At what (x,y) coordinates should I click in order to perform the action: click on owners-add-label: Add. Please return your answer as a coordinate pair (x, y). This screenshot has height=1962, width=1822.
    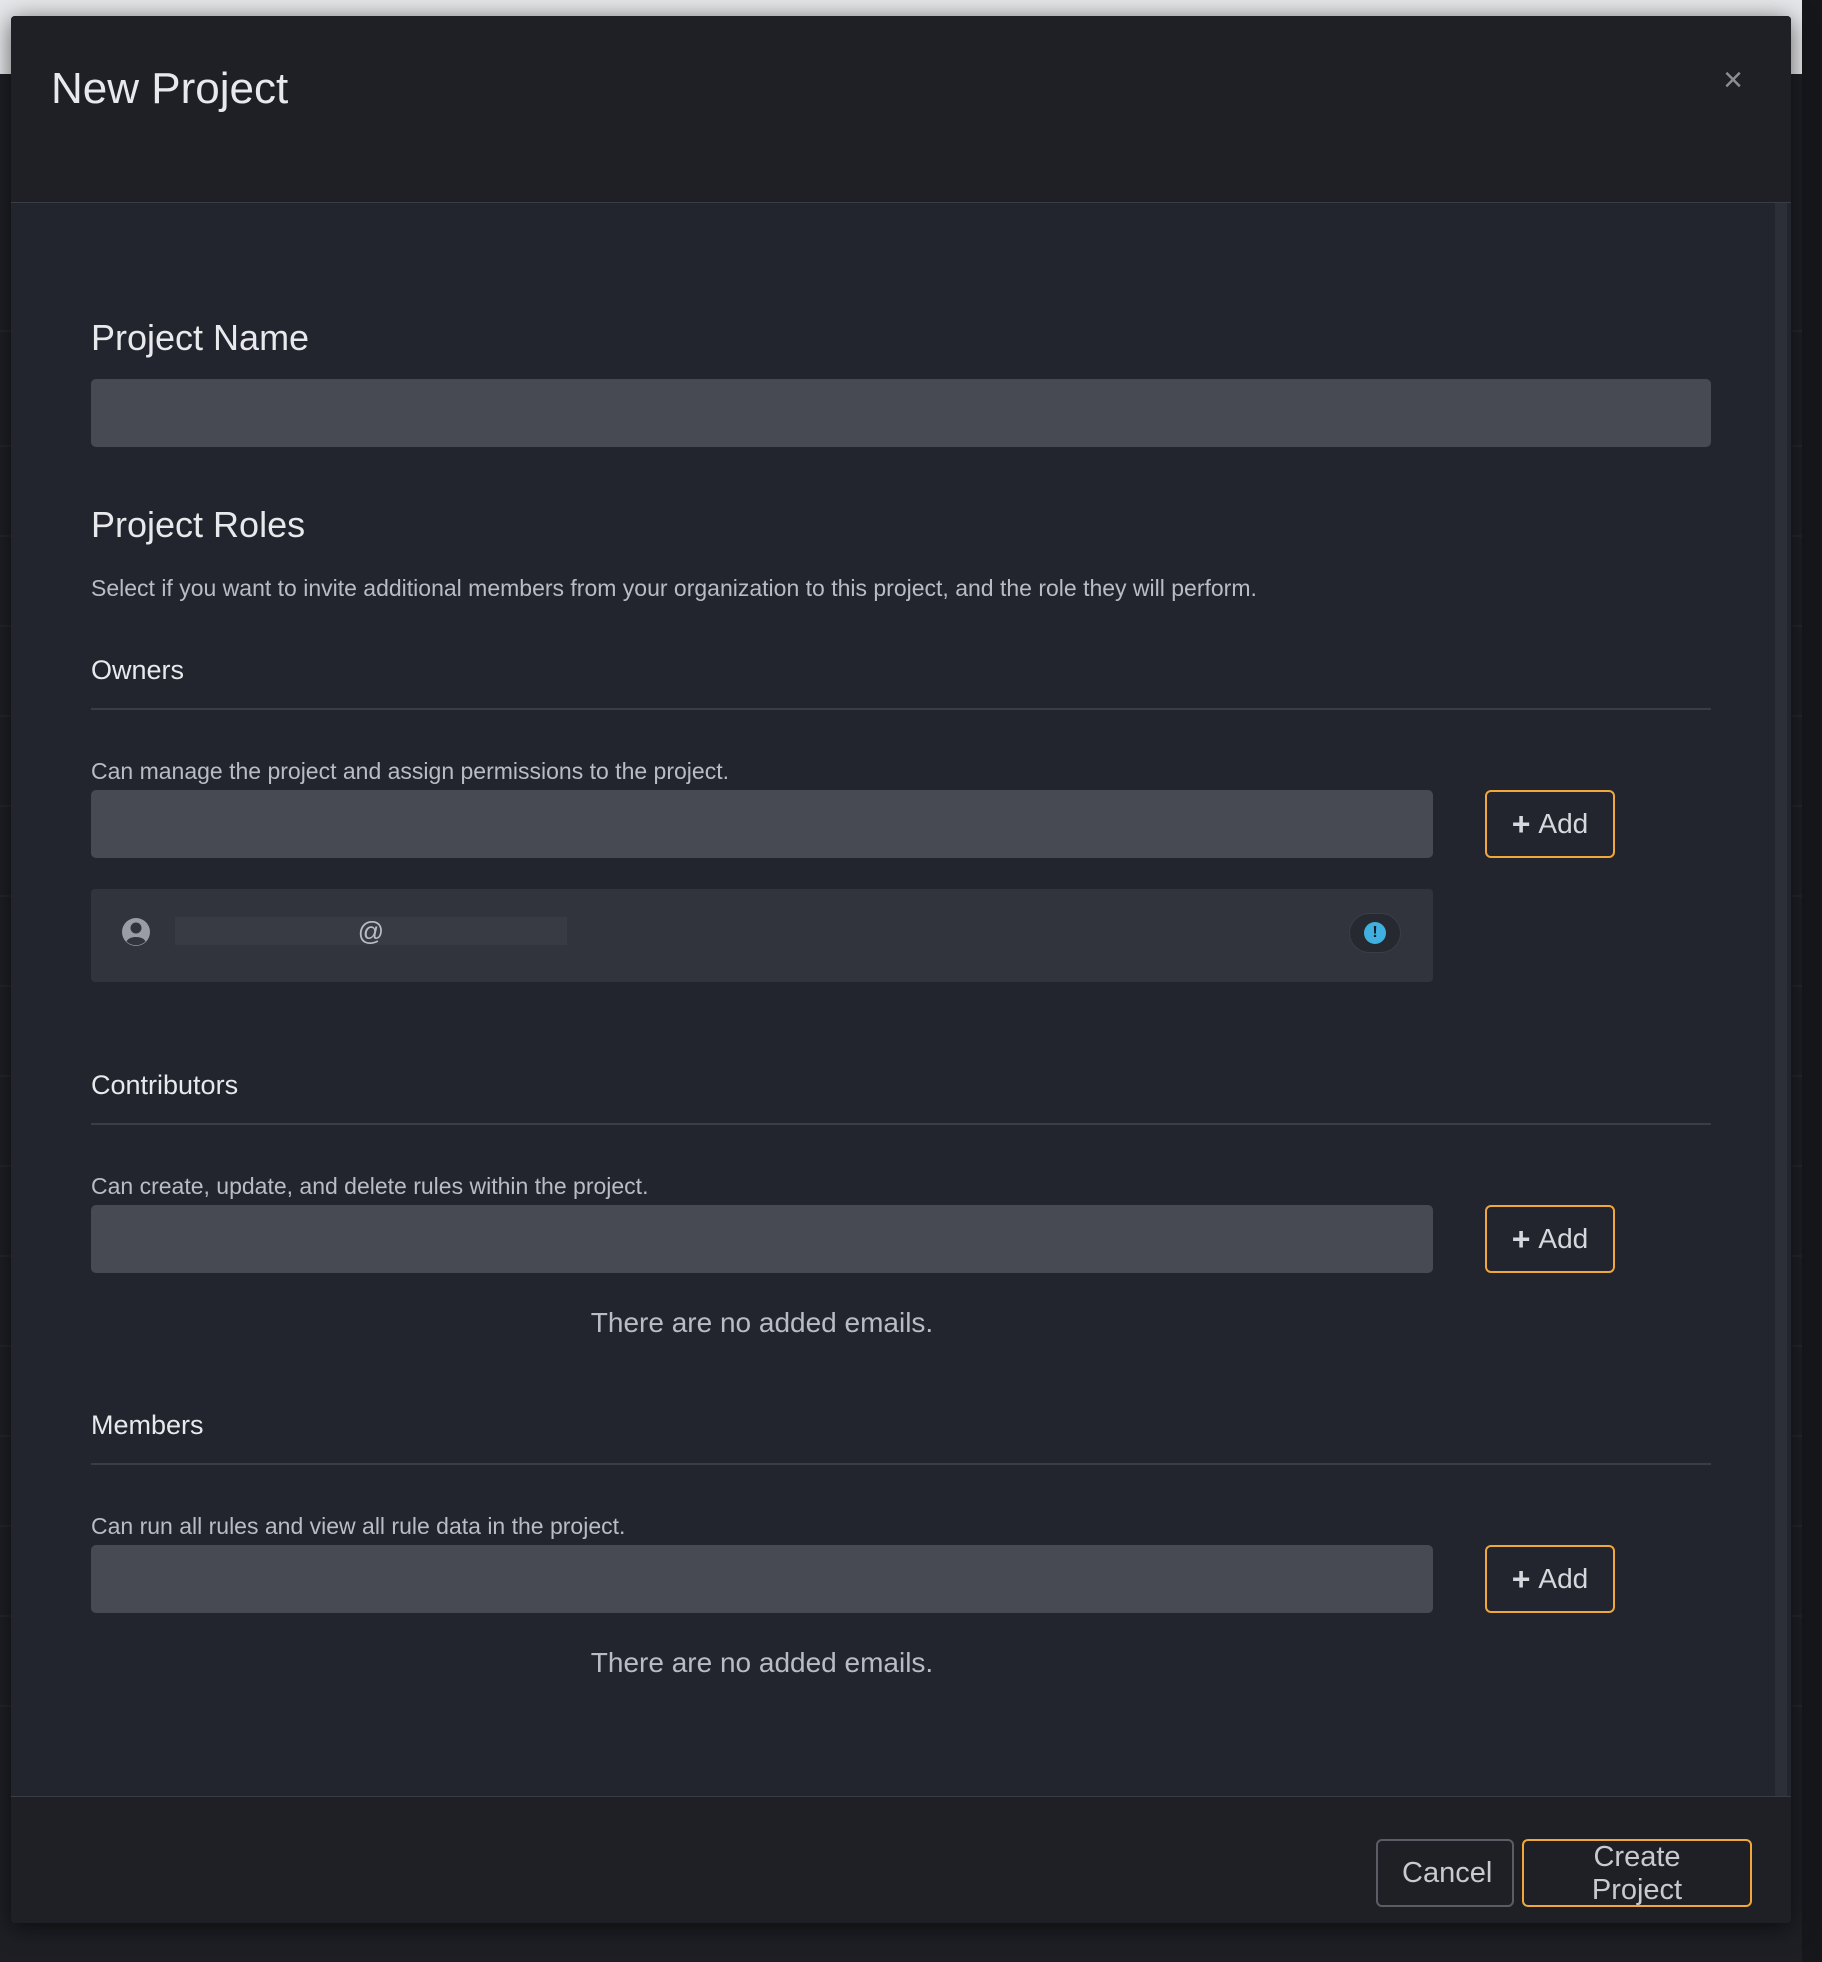
    Looking at the image, I should click on (1563, 823).